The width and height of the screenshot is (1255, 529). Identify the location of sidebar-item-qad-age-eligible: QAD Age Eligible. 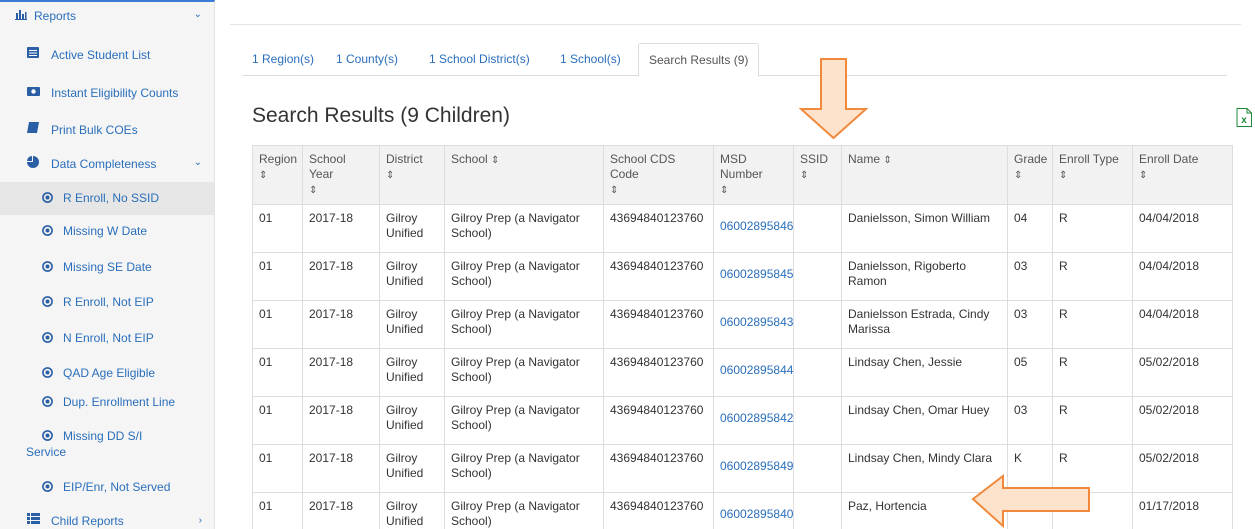
(107, 375).